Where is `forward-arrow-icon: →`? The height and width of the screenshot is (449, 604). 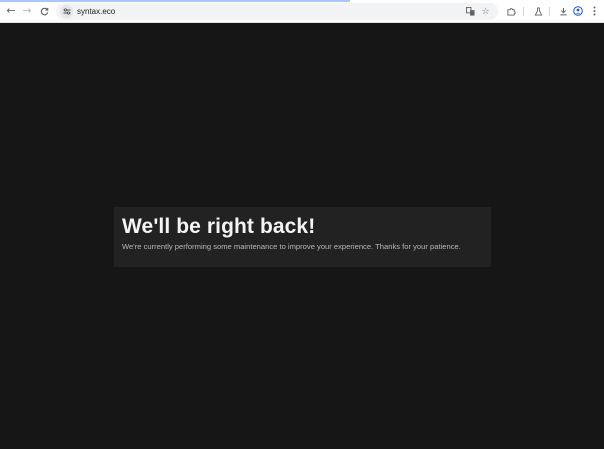 forward-arrow-icon: → is located at coordinates (27, 10).